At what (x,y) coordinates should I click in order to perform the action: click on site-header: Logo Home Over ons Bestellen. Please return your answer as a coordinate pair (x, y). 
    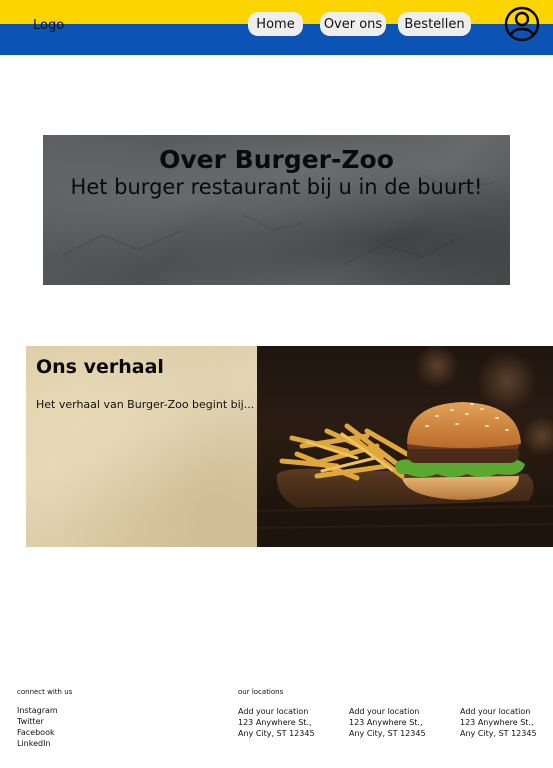
    Looking at the image, I should click on (276, 27).